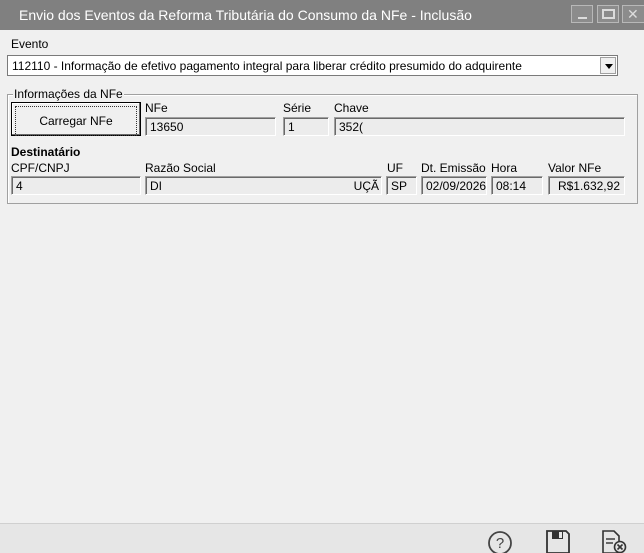  What do you see at coordinates (40, 168) in the screenshot?
I see `cpf-label: CPF/CNPJ` at bounding box center [40, 168].